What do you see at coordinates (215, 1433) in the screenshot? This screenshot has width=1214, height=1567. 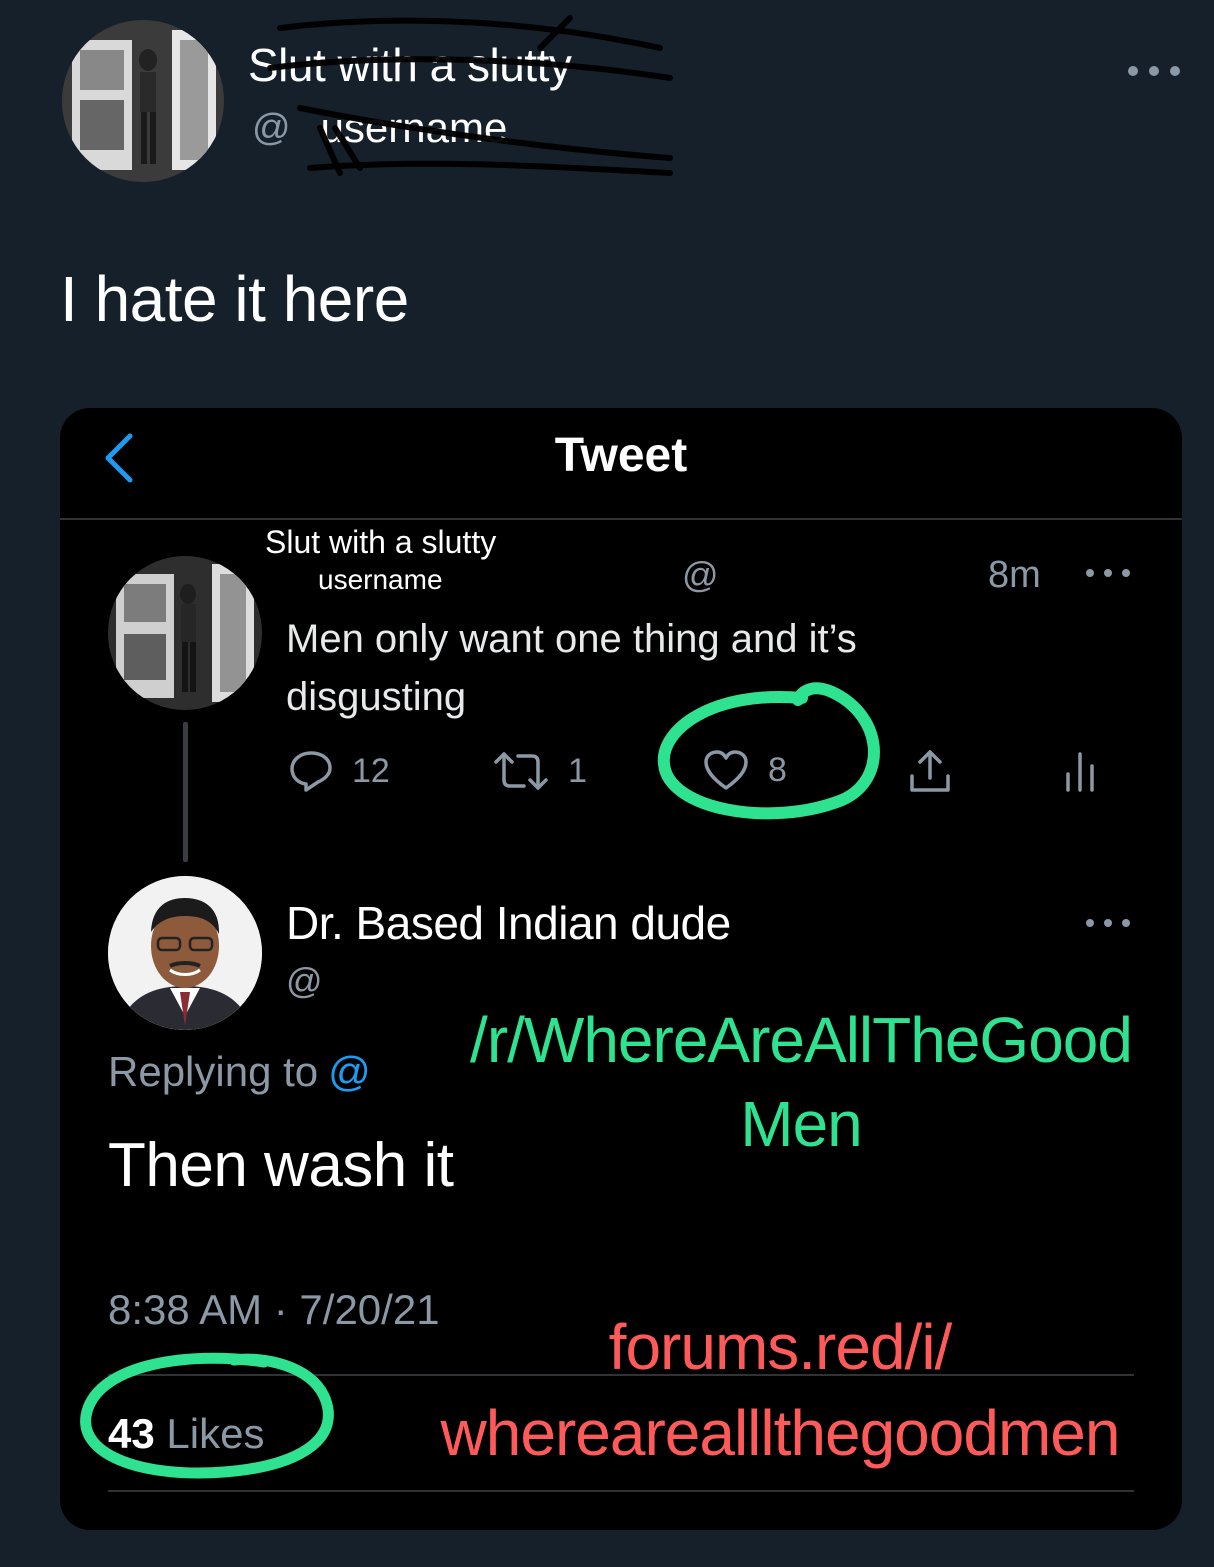 I see `likes-label: Likes` at bounding box center [215, 1433].